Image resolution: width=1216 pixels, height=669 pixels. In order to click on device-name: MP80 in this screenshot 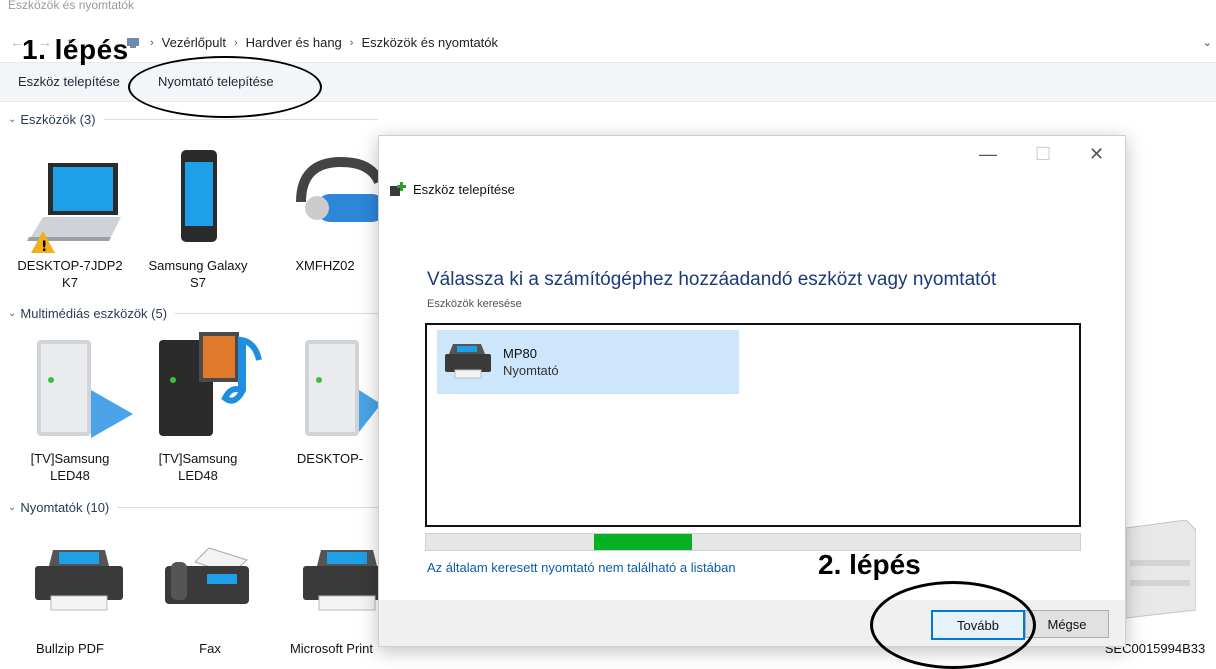, I will do `click(520, 353)`.